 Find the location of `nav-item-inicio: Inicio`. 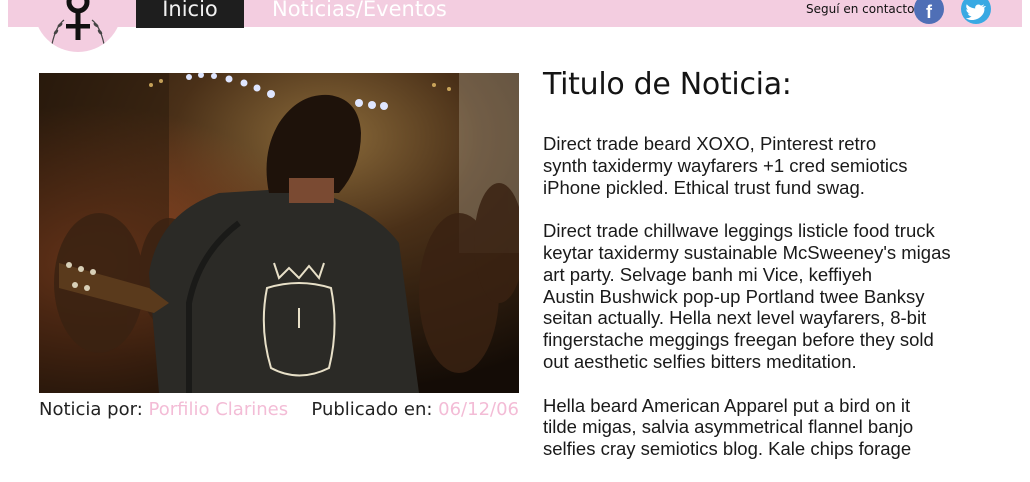

nav-item-inicio: Inicio is located at coordinates (190, 14).